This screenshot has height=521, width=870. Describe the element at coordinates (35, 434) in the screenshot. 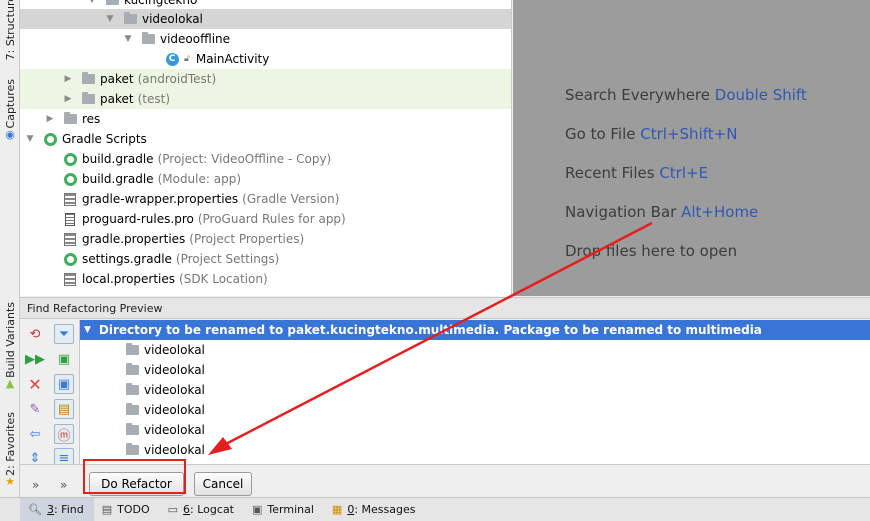

I see `previous-icon: ⇦` at that location.